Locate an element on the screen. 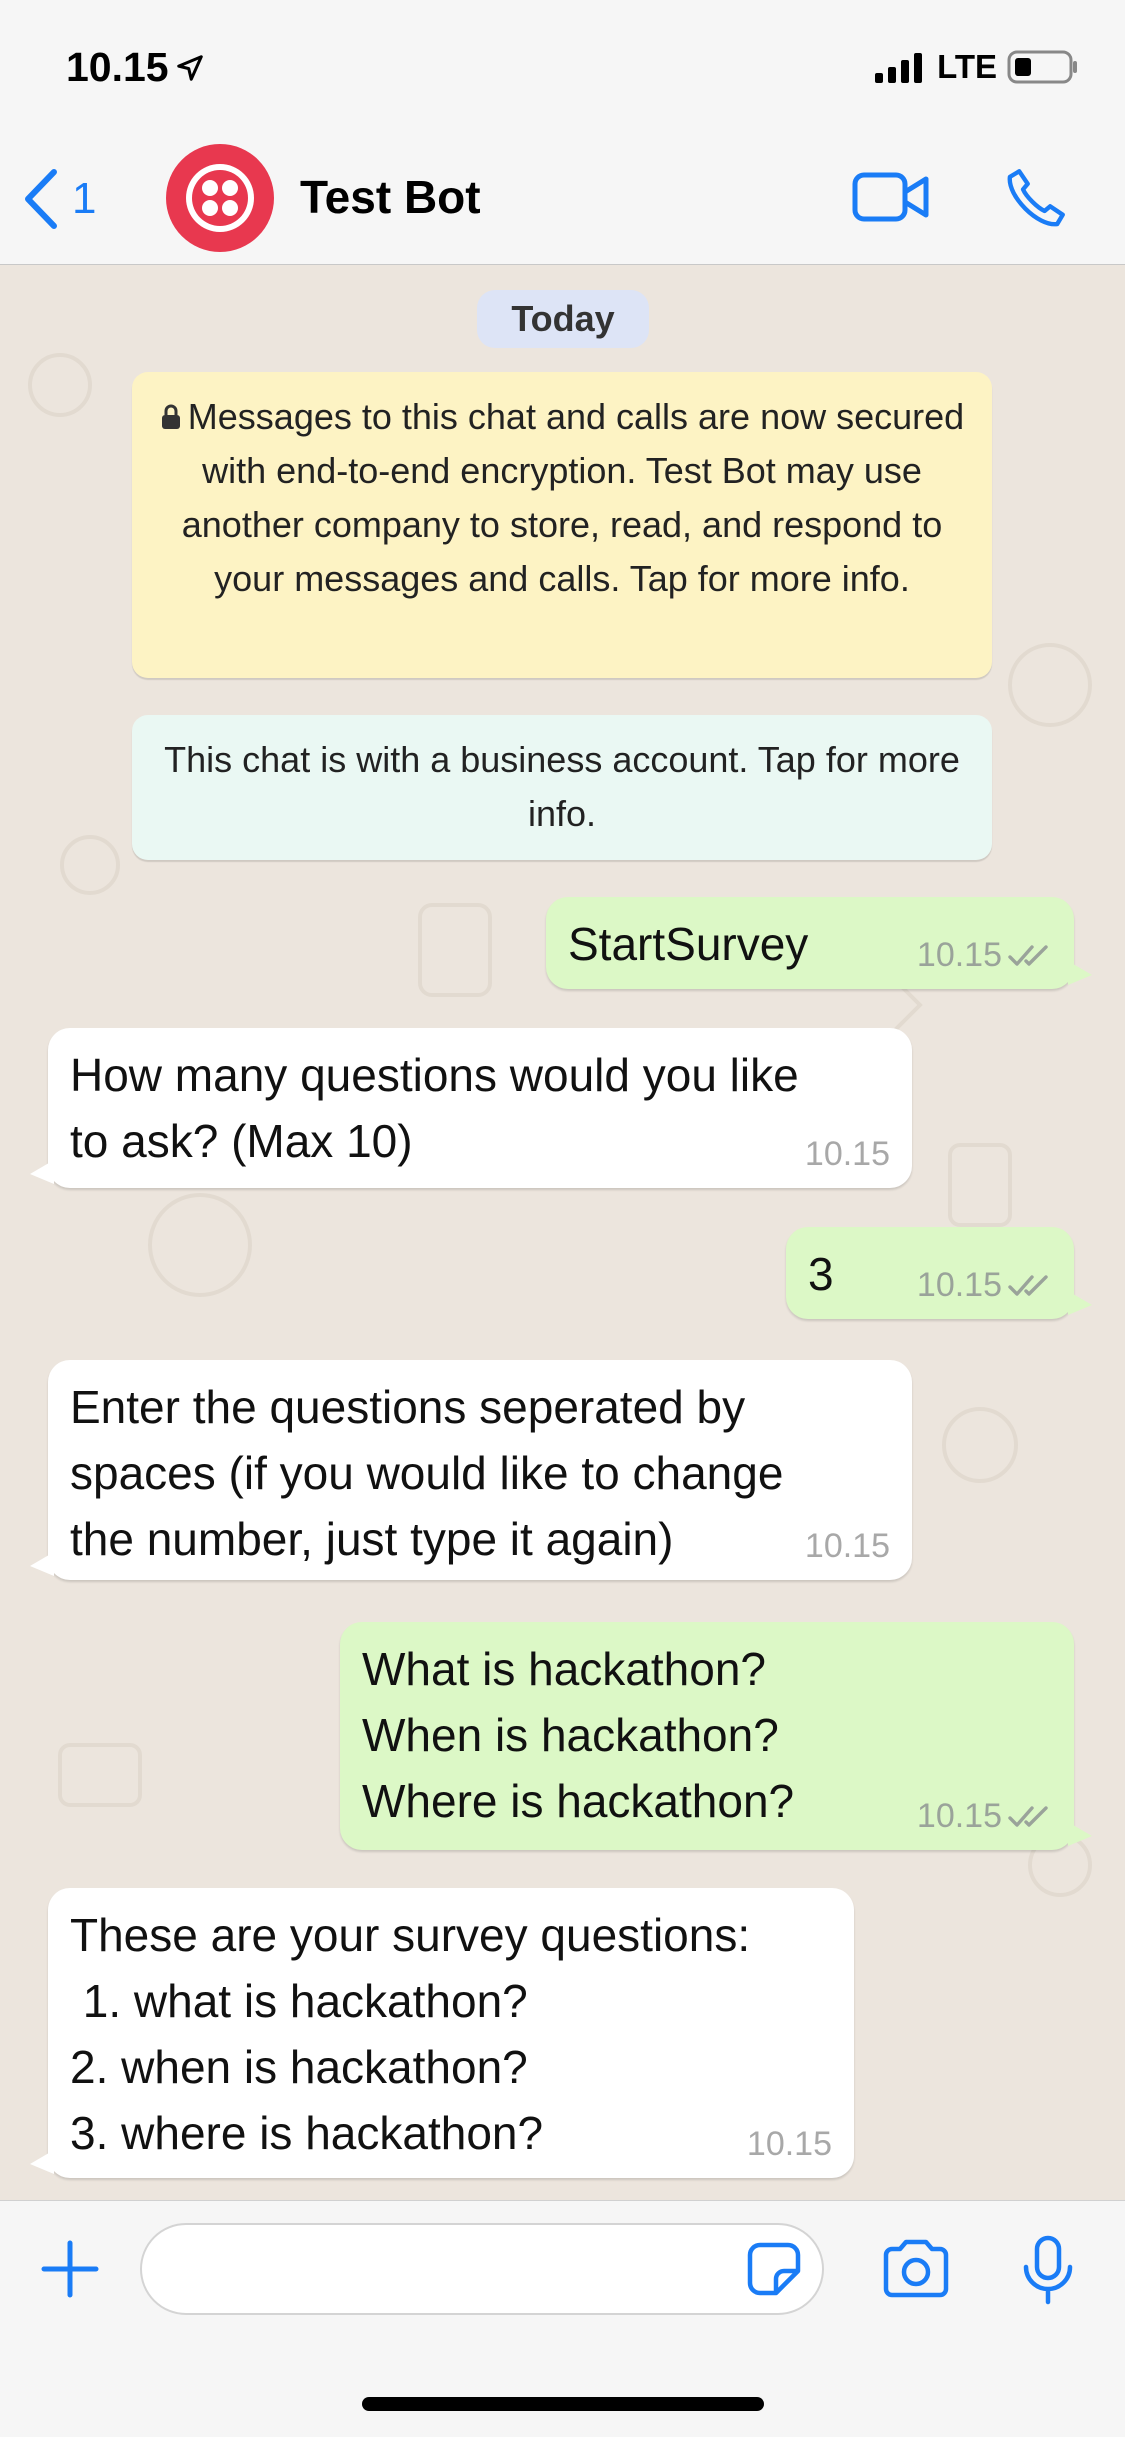 Image resolution: width=1125 pixels, height=2437 pixels. phone-call-button is located at coordinates (1035, 201).